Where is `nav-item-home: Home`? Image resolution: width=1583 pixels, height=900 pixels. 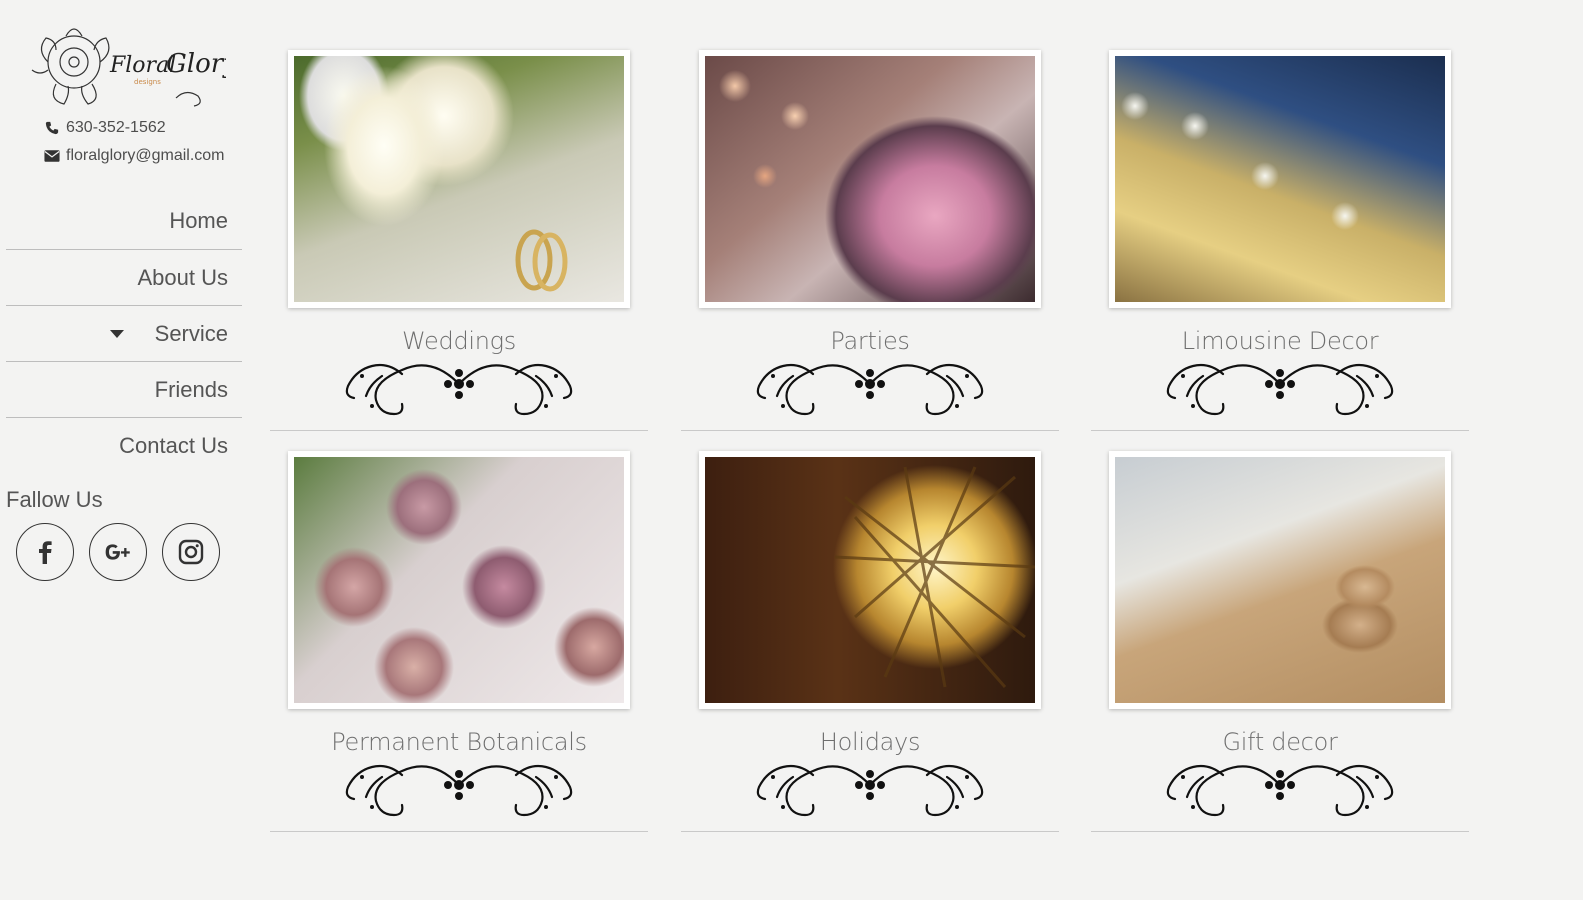 nav-item-home: Home is located at coordinates (124, 221).